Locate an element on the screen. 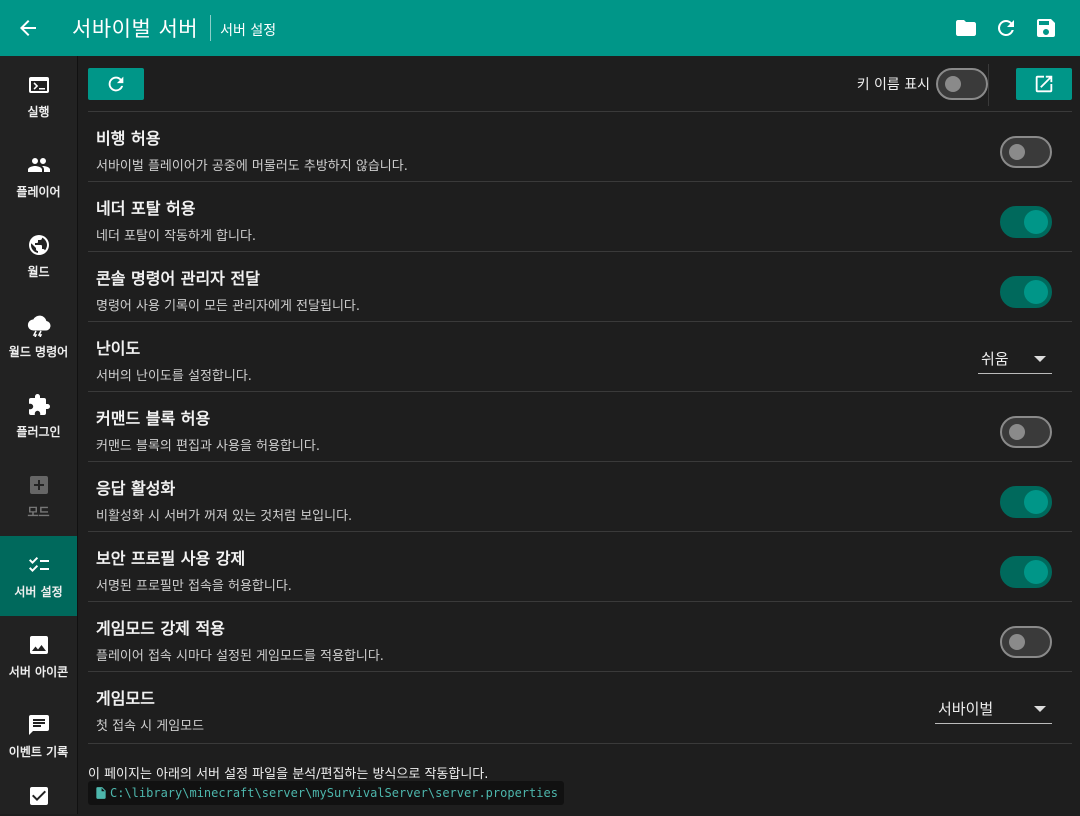 The height and width of the screenshot is (816, 1080). sidebar-item-more is located at coordinates (38, 796).